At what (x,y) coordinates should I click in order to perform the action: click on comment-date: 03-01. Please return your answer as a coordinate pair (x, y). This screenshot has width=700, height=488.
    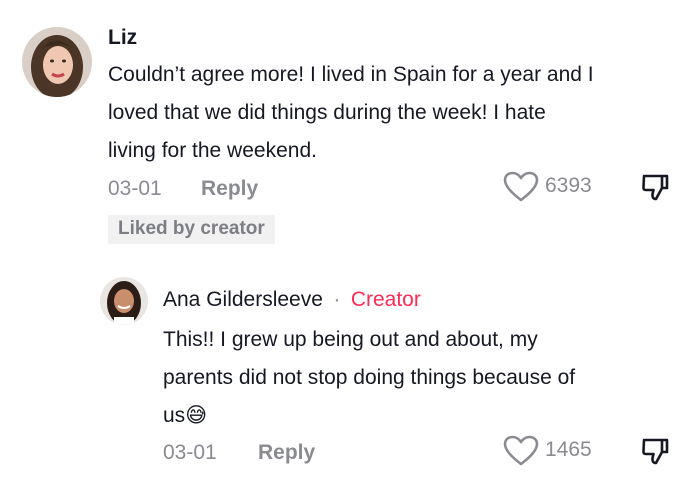
    Looking at the image, I should click on (135, 188).